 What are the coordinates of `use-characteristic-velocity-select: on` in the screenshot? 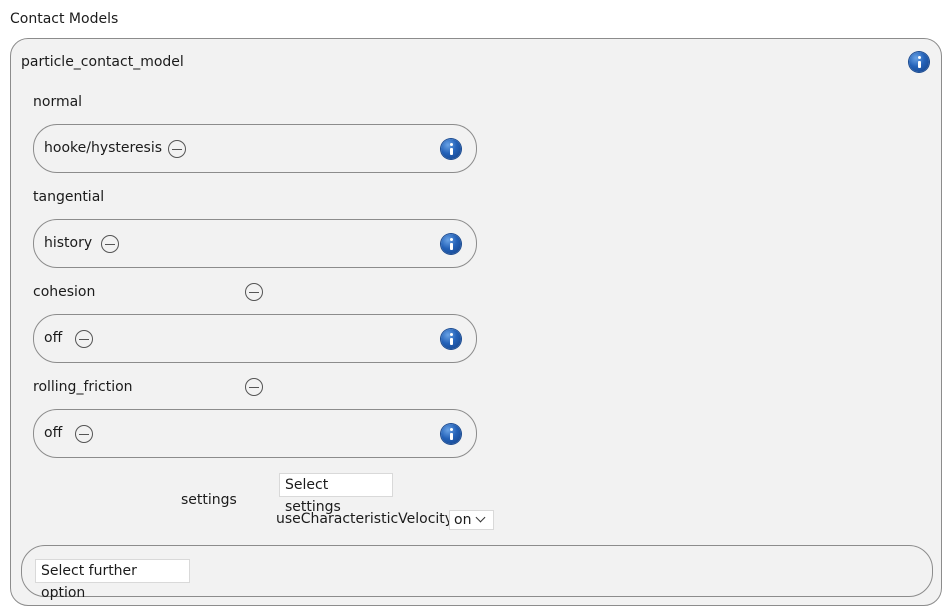 It's located at (471, 520).